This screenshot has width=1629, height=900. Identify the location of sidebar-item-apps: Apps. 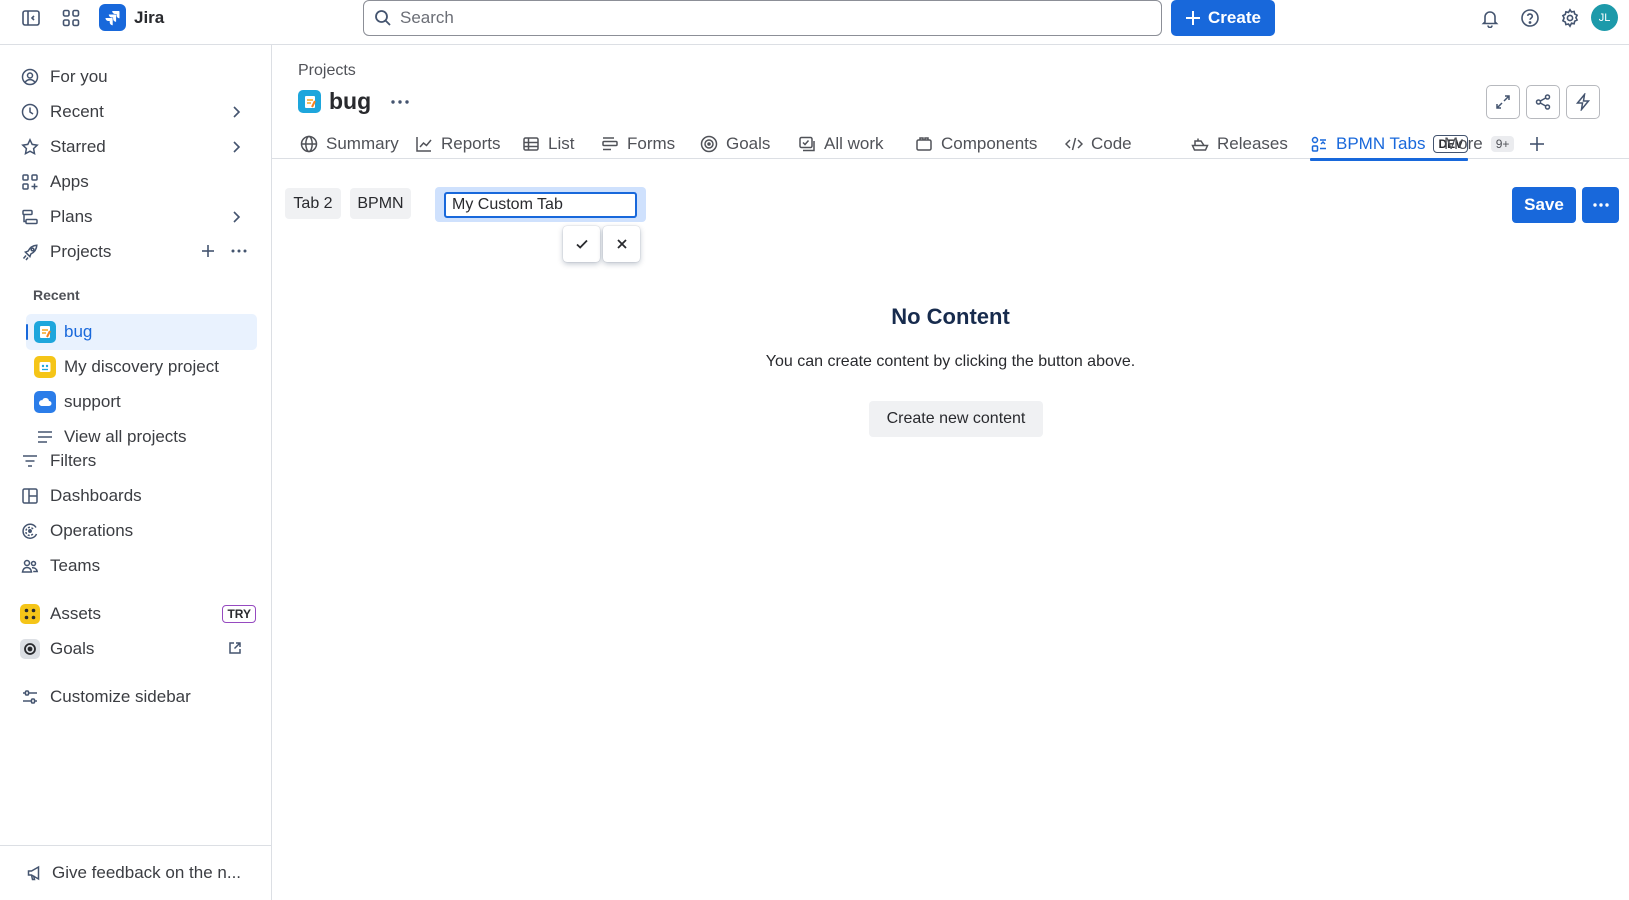
(138, 182).